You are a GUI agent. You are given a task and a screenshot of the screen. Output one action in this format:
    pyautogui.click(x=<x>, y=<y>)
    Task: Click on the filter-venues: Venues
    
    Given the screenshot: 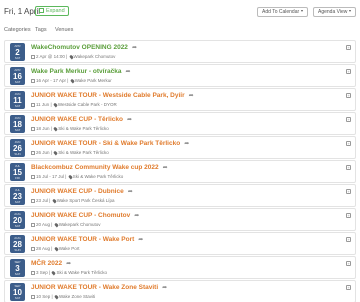 What is the action you would take?
    pyautogui.click(x=64, y=30)
    